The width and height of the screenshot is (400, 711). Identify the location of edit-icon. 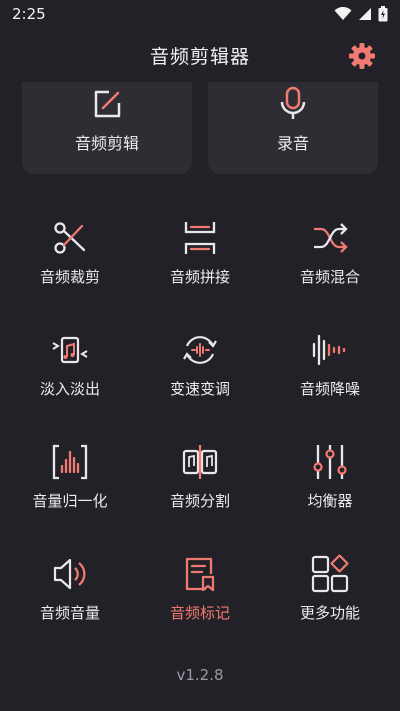
(107, 104).